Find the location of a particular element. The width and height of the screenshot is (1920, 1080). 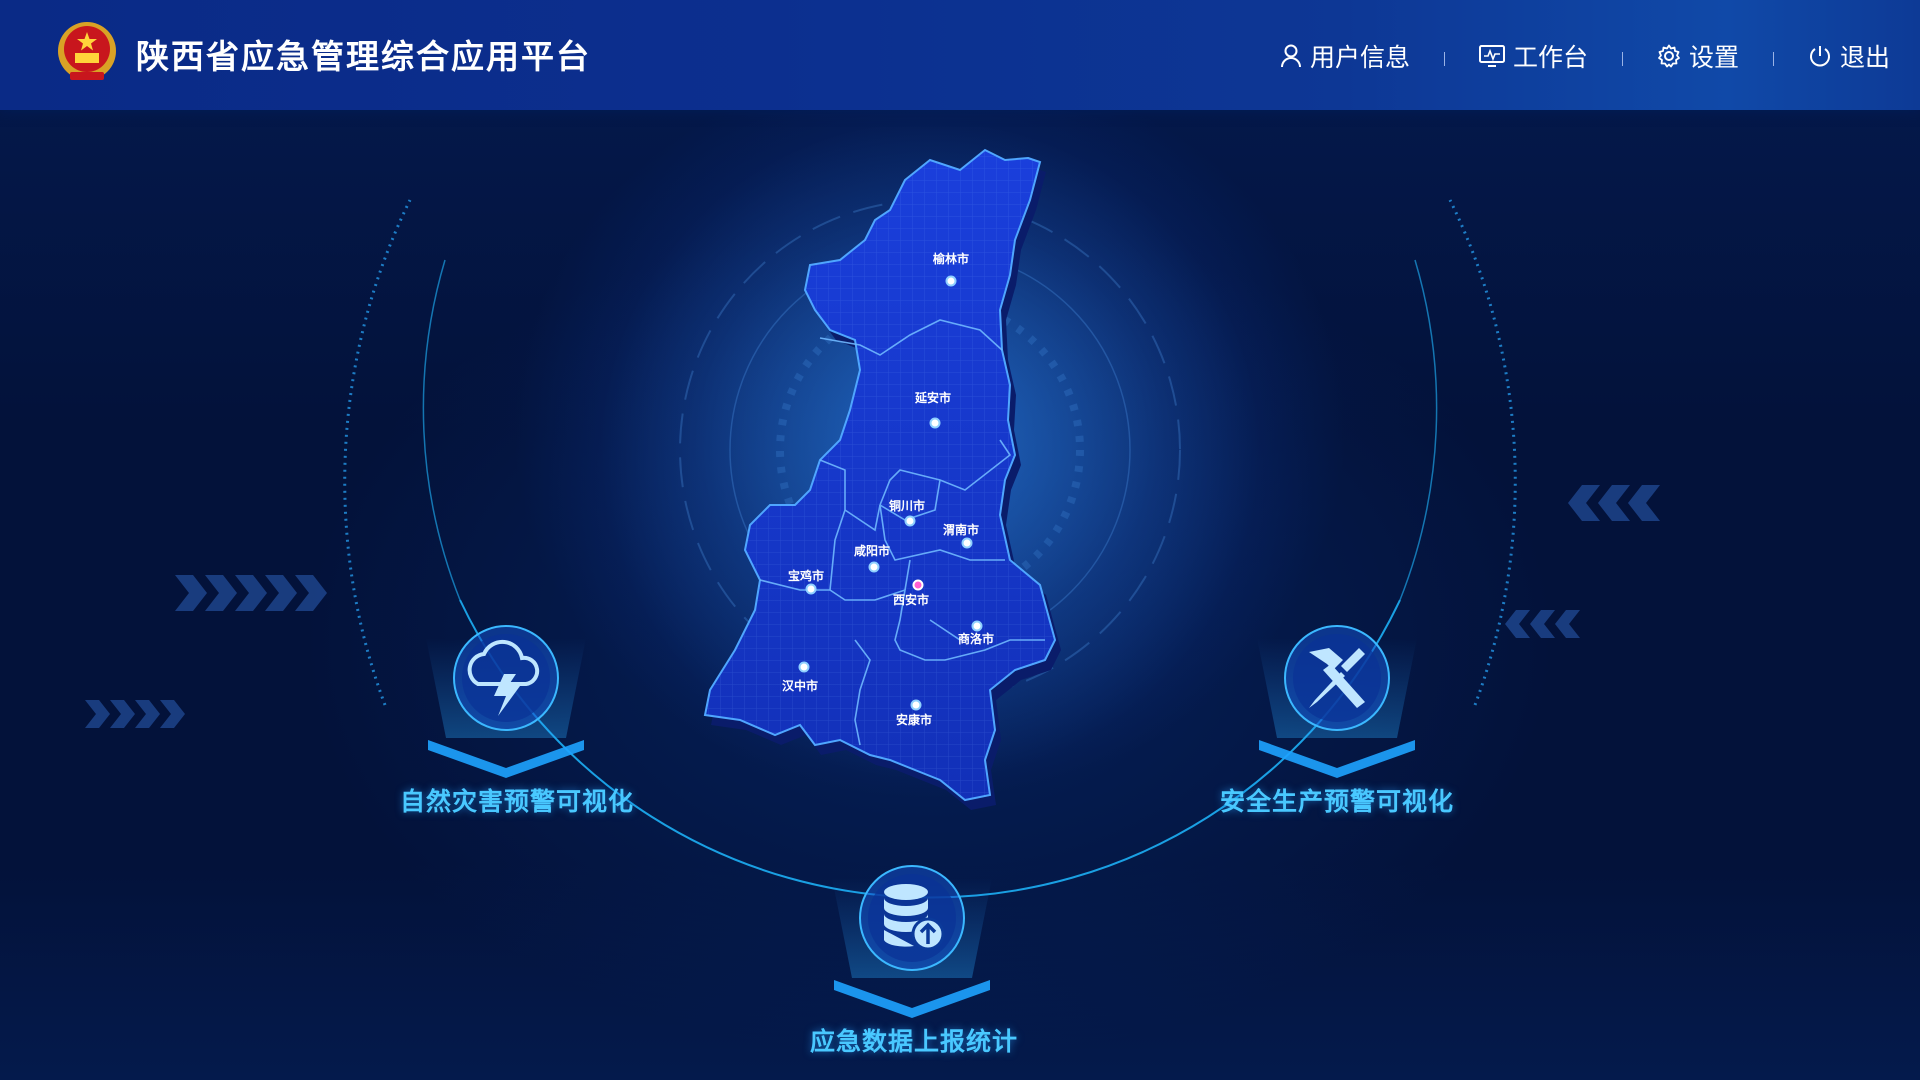

nav-logout-label: 退出 is located at coordinates (1864, 57).